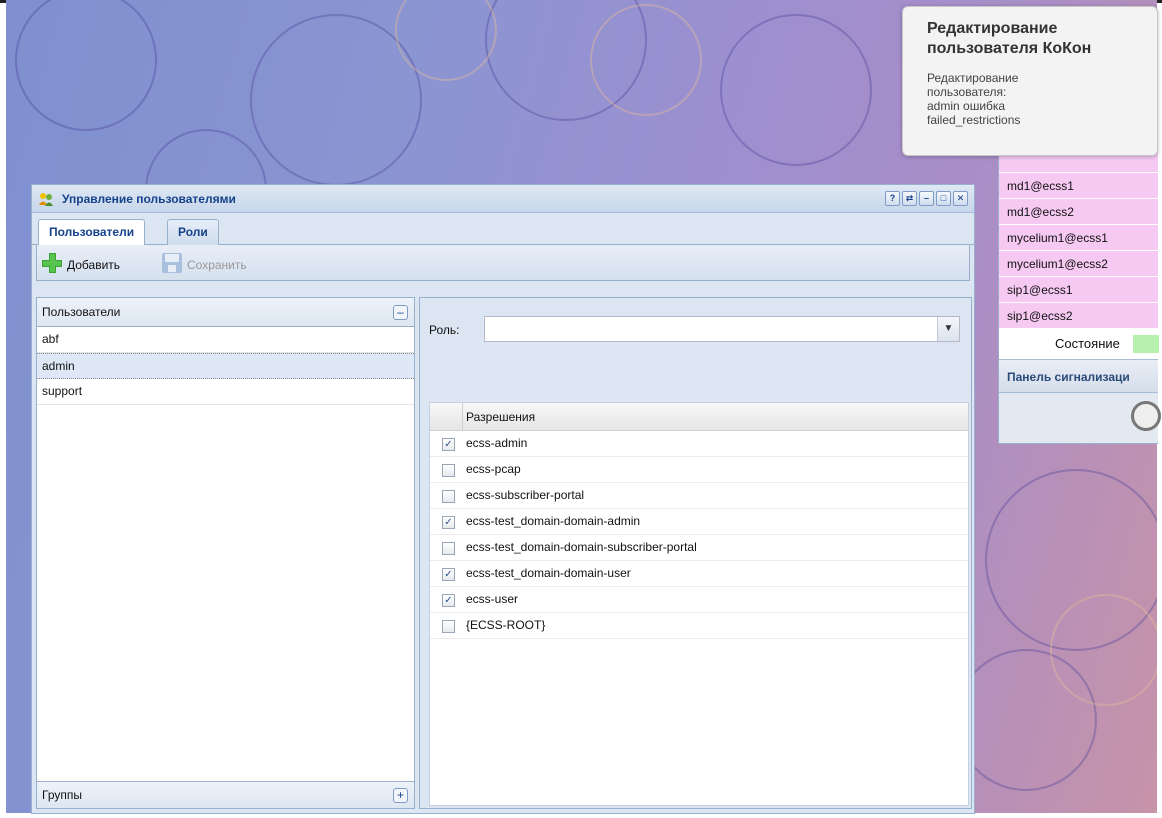 The width and height of the screenshot is (1162, 818). Describe the element at coordinates (699, 470) in the screenshot. I see `permission-row: ecss-pcap` at that location.